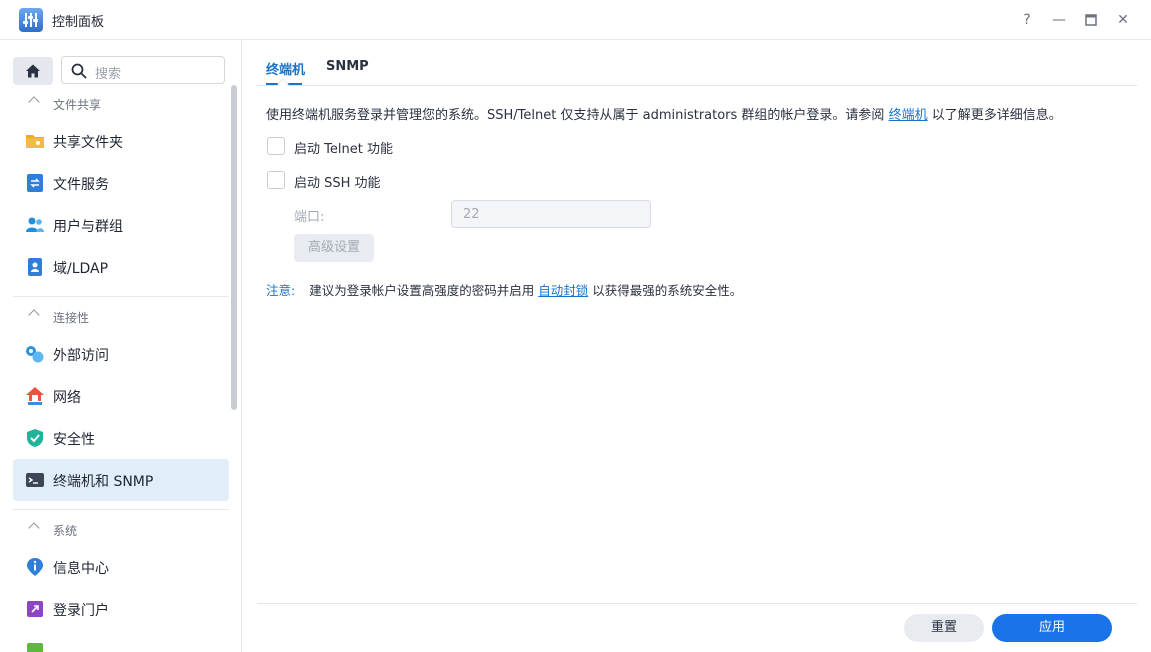 Image resolution: width=1151 pixels, height=652 pixels. I want to click on search-input: 搜索, so click(143, 70).